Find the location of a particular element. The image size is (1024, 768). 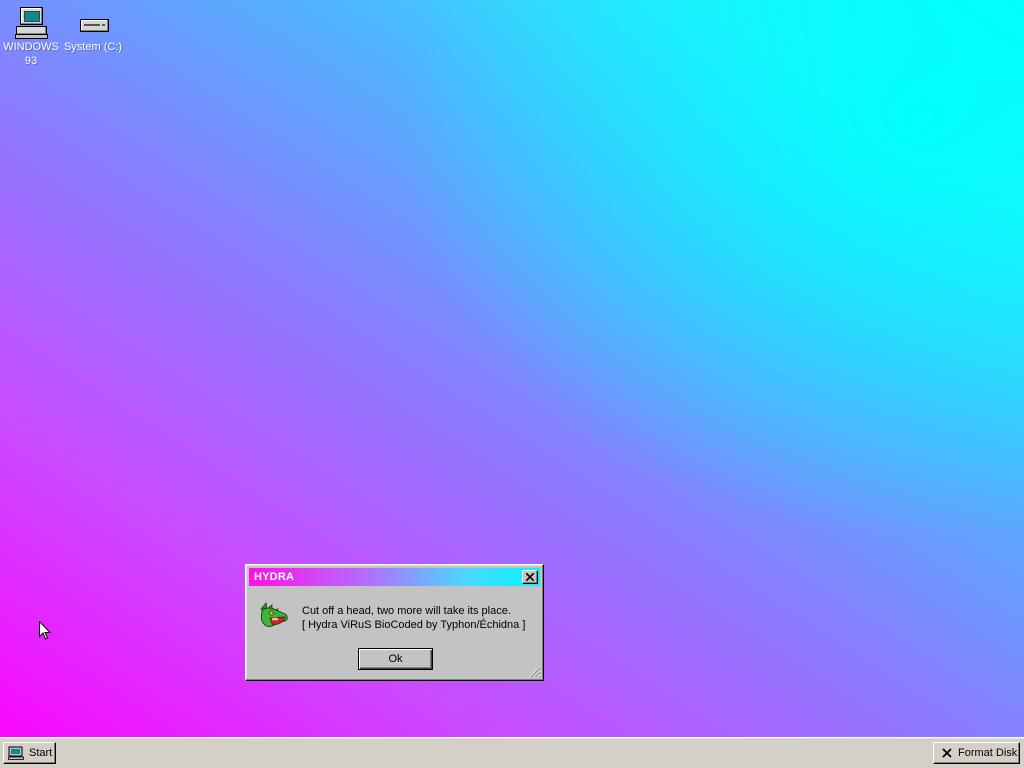

drive-icon is located at coordinates (93, 22).